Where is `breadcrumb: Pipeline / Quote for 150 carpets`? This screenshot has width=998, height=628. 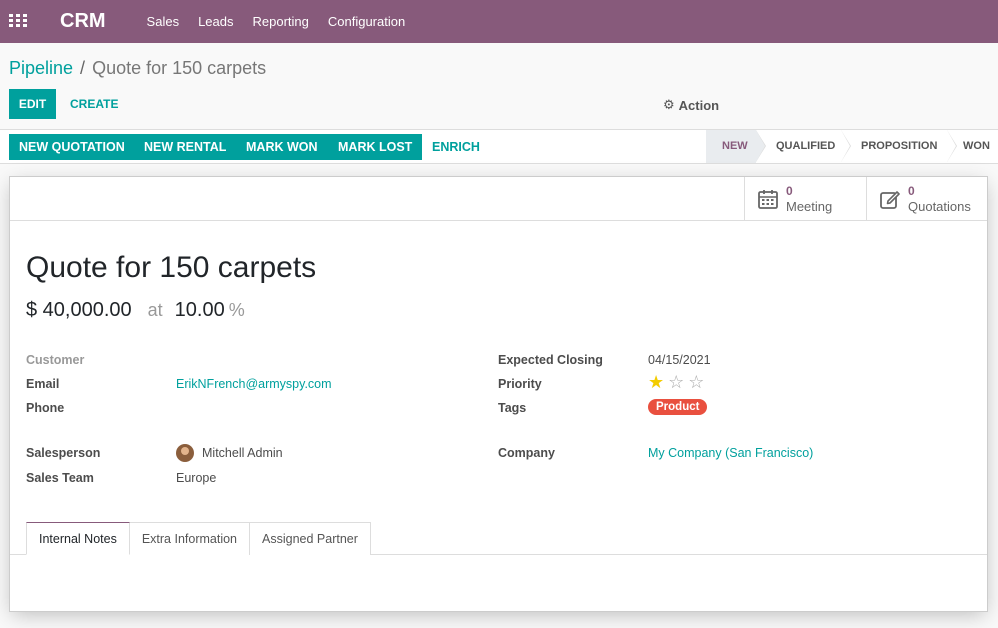
breadcrumb: Pipeline / Quote for 150 carpets is located at coordinates (137, 68).